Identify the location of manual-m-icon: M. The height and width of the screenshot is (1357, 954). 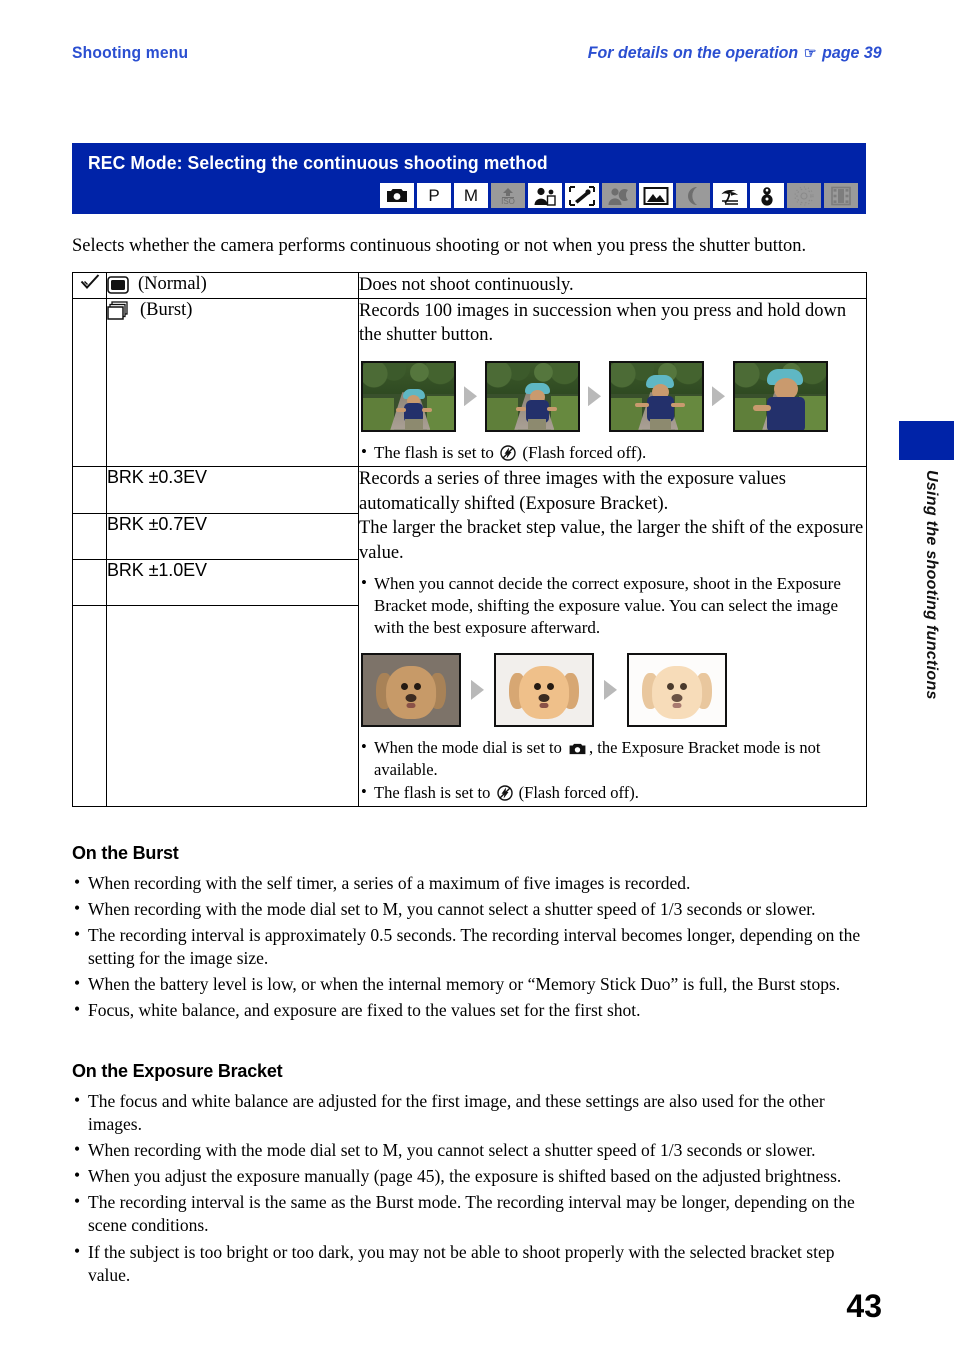
(471, 195).